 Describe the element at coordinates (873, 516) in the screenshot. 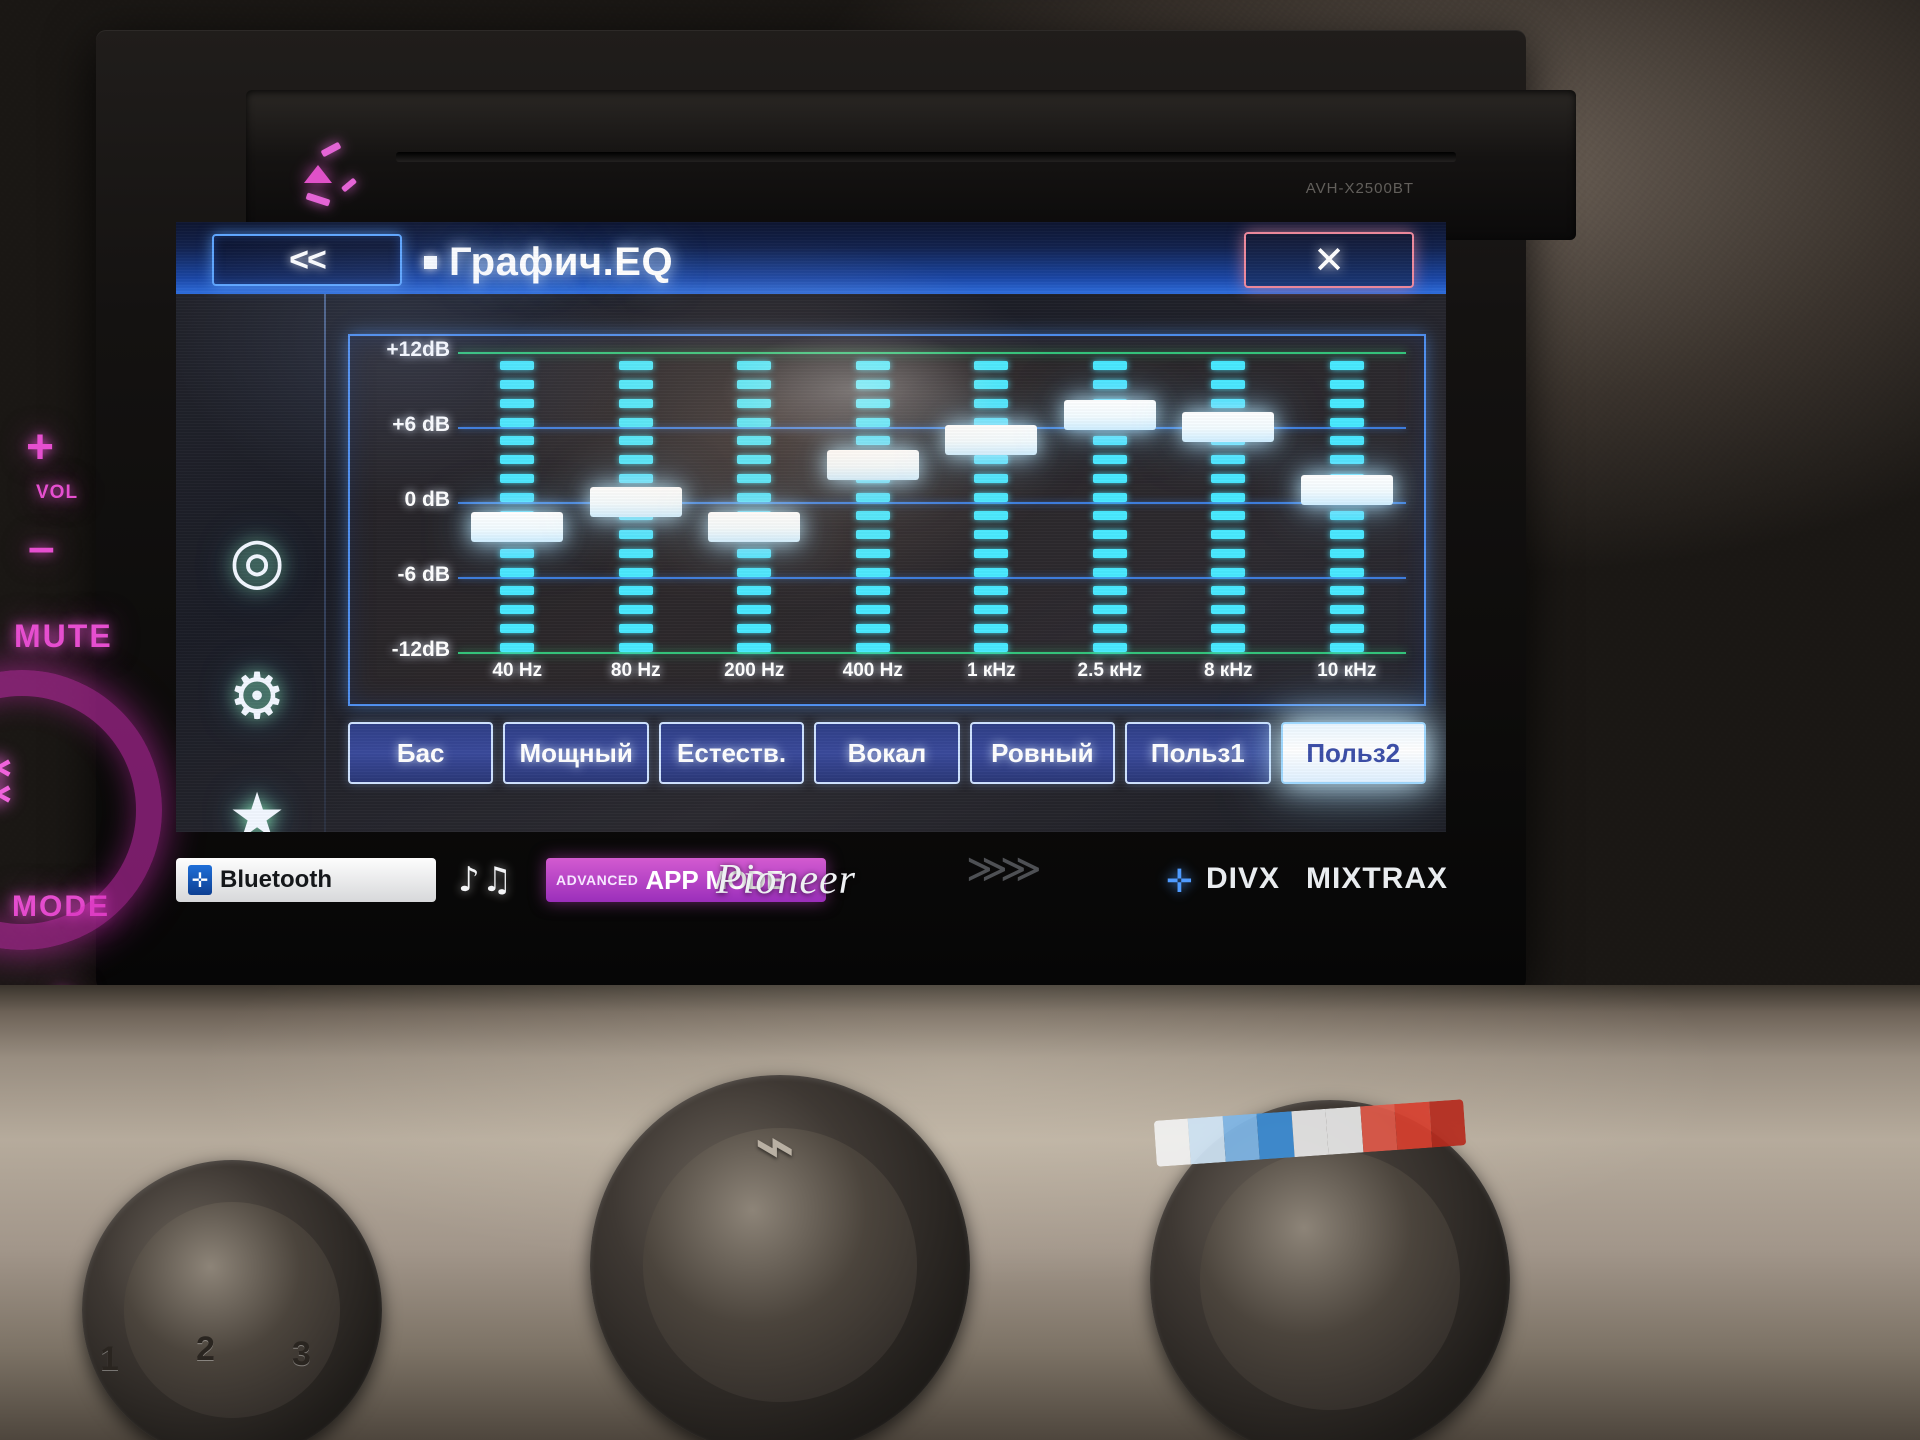

I see `eq-band-3: 400 Hz` at that location.